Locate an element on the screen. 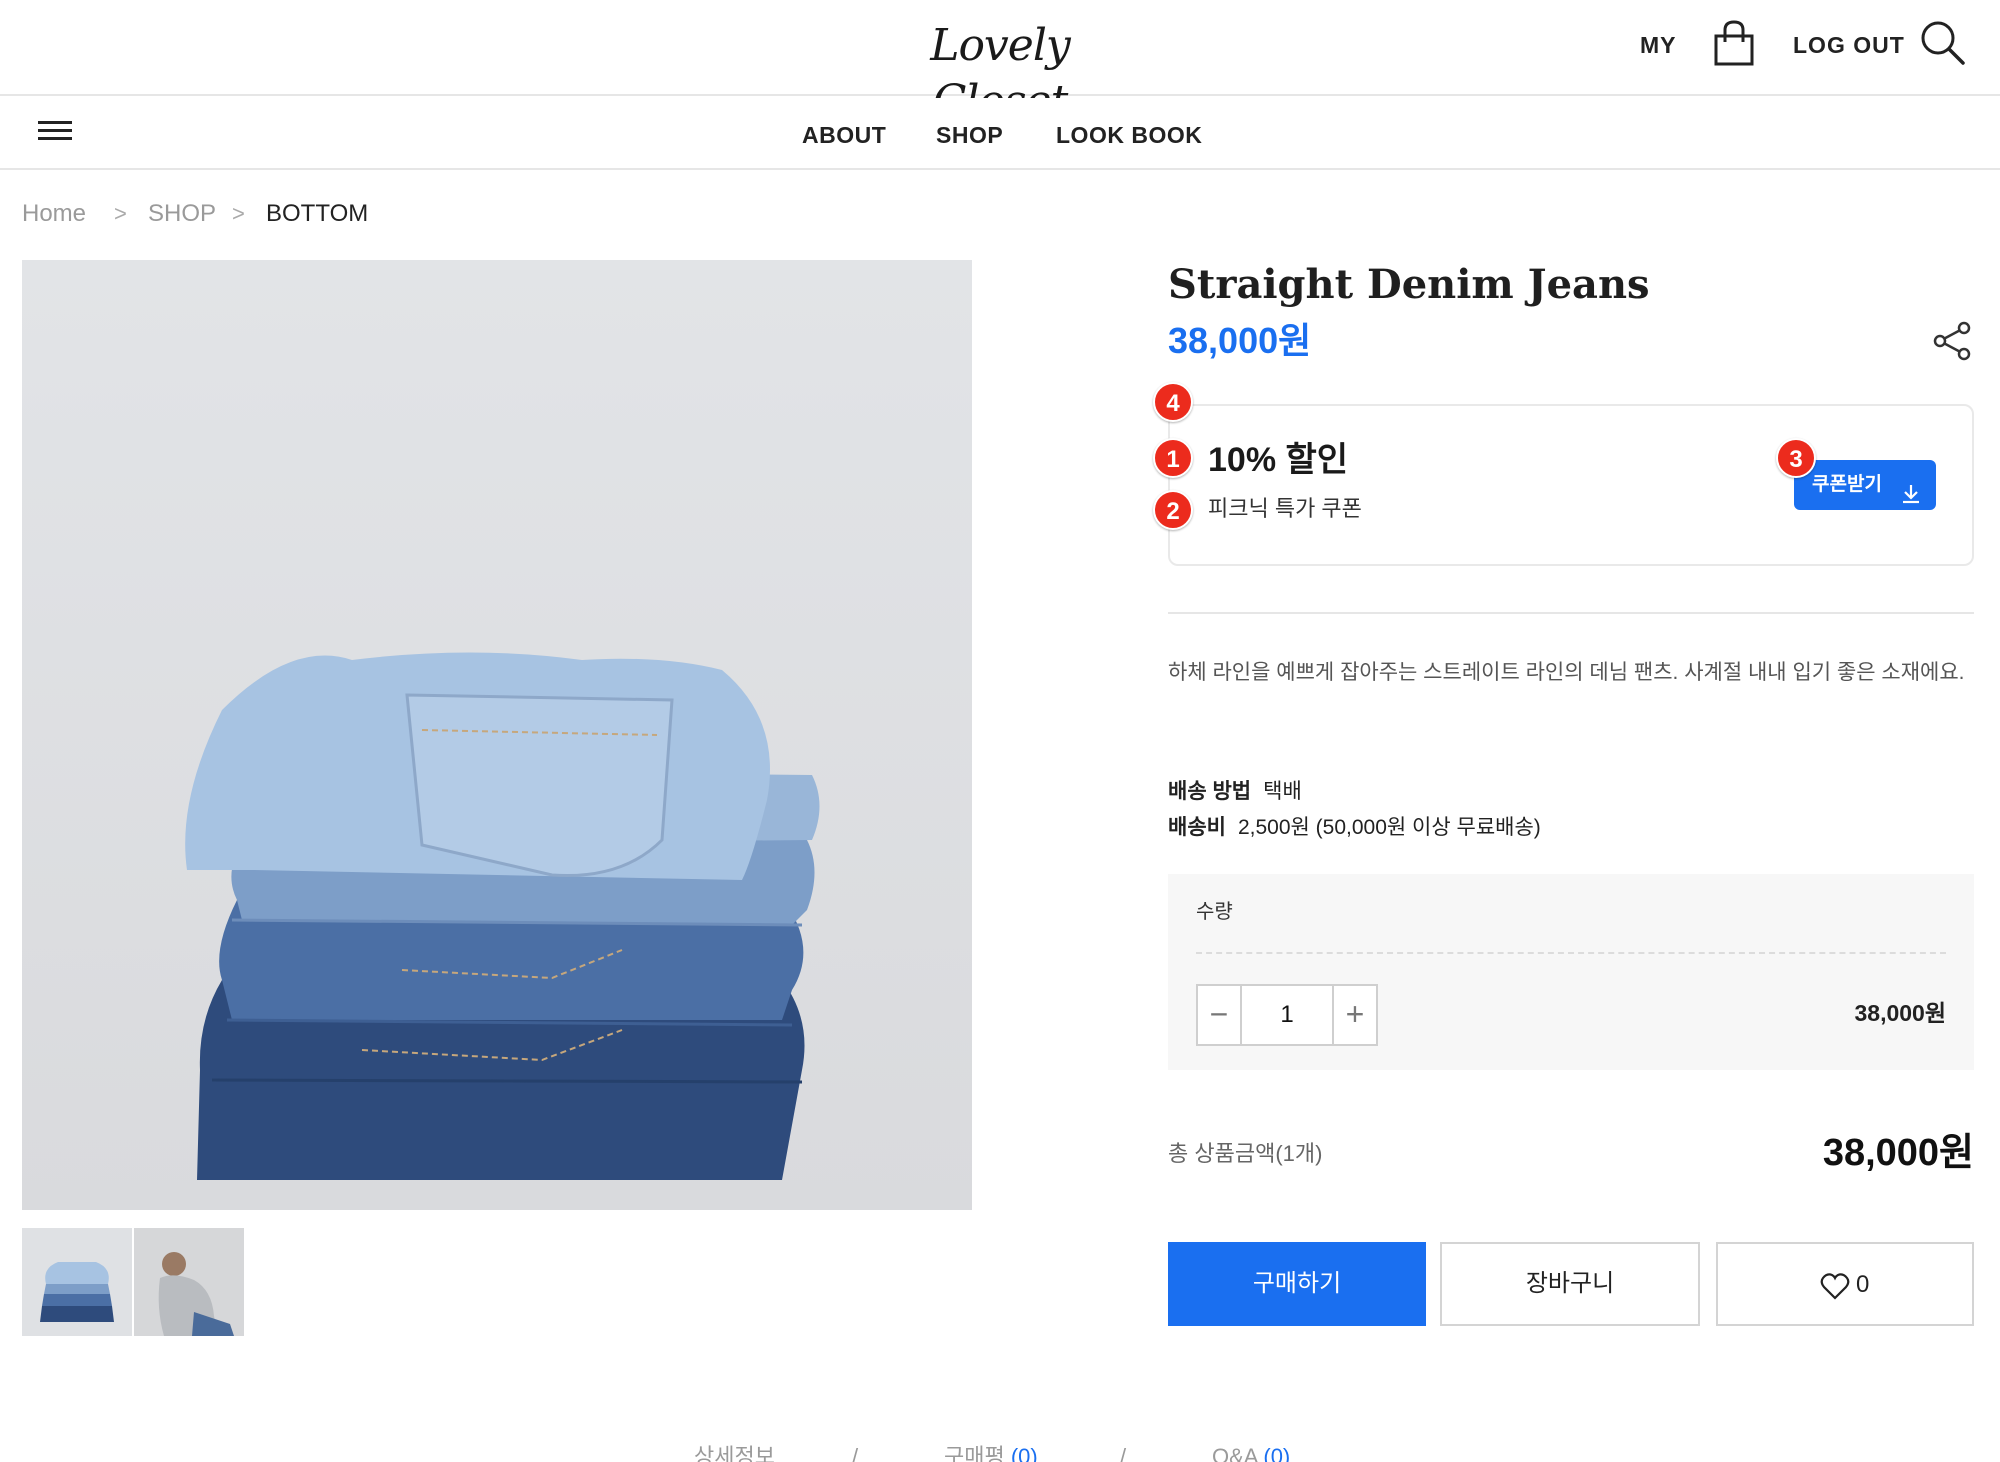 This screenshot has width=2000, height=1462. shipping-method-label: 배송 방법 is located at coordinates (1210, 791).